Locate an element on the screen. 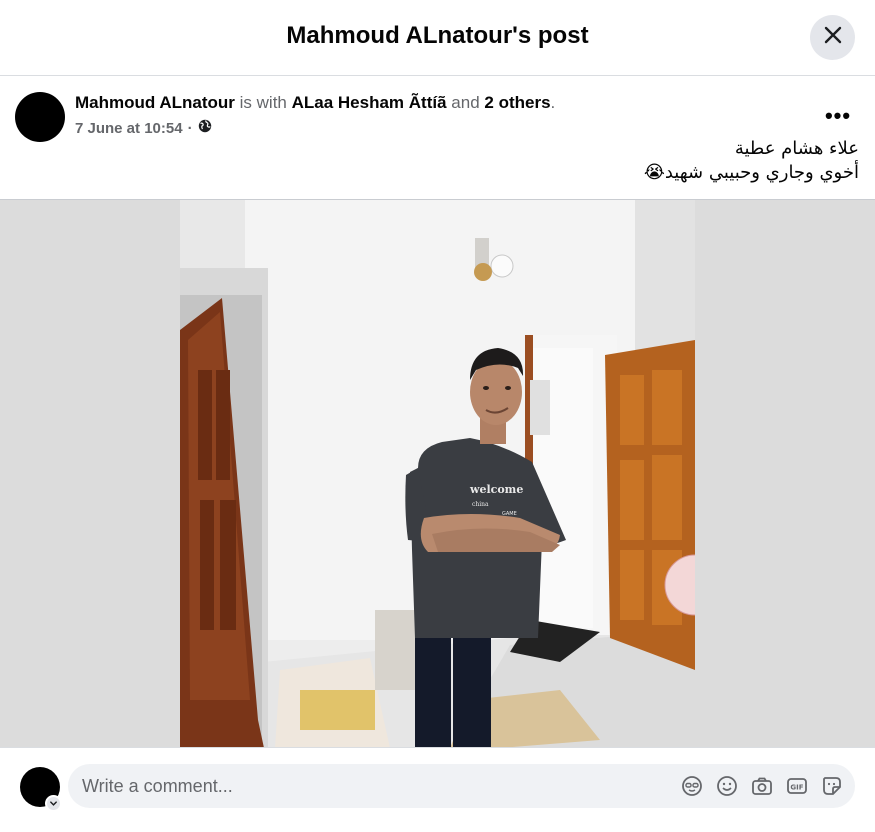  post-text: علاء هشام عطية أخوي وجاري وحبيبي شهيد😭 is located at coordinates (751, 161).